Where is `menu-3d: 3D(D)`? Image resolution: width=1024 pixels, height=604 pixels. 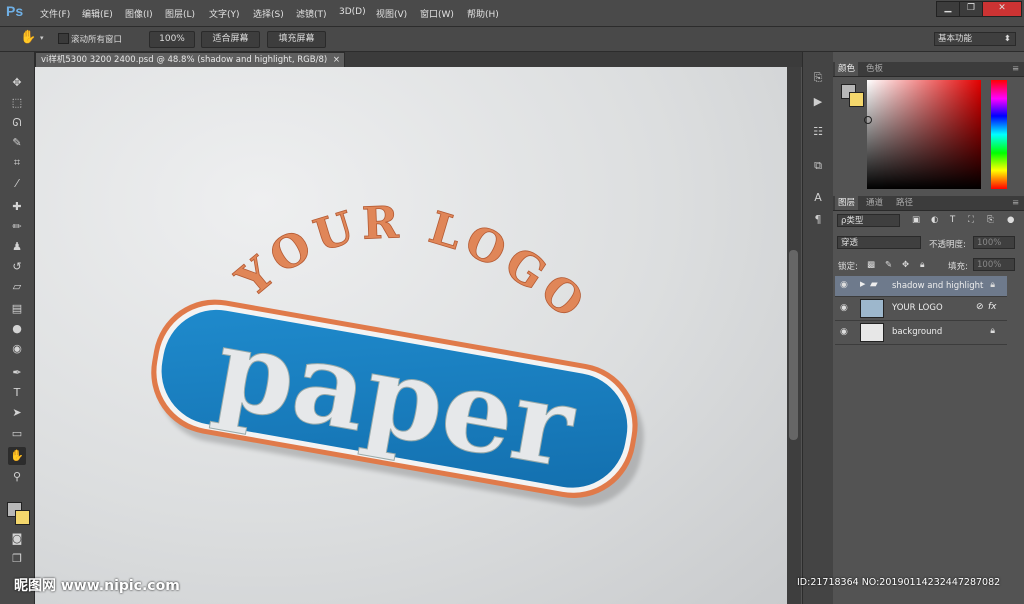
menu-3d: 3D(D) is located at coordinates (352, 12).